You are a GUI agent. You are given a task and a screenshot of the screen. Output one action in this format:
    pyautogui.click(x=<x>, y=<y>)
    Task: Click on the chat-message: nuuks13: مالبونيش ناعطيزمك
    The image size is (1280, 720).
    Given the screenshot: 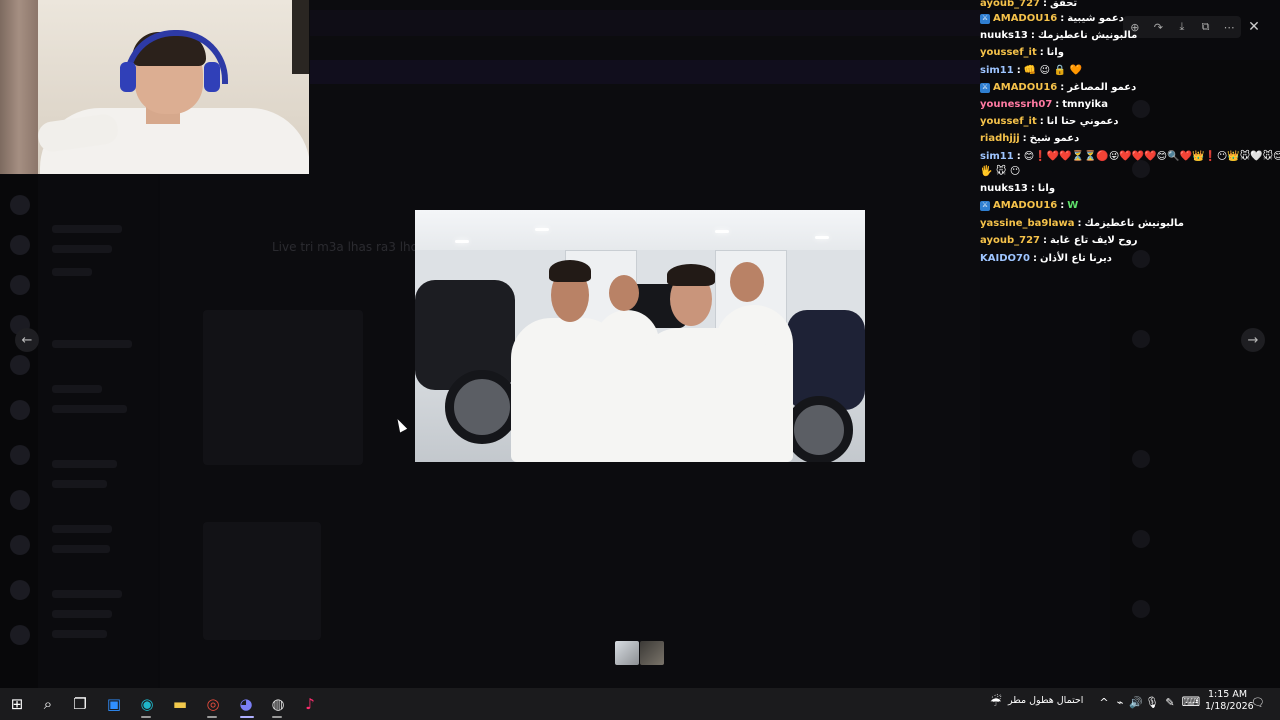 What is the action you would take?
    pyautogui.click(x=1058, y=35)
    